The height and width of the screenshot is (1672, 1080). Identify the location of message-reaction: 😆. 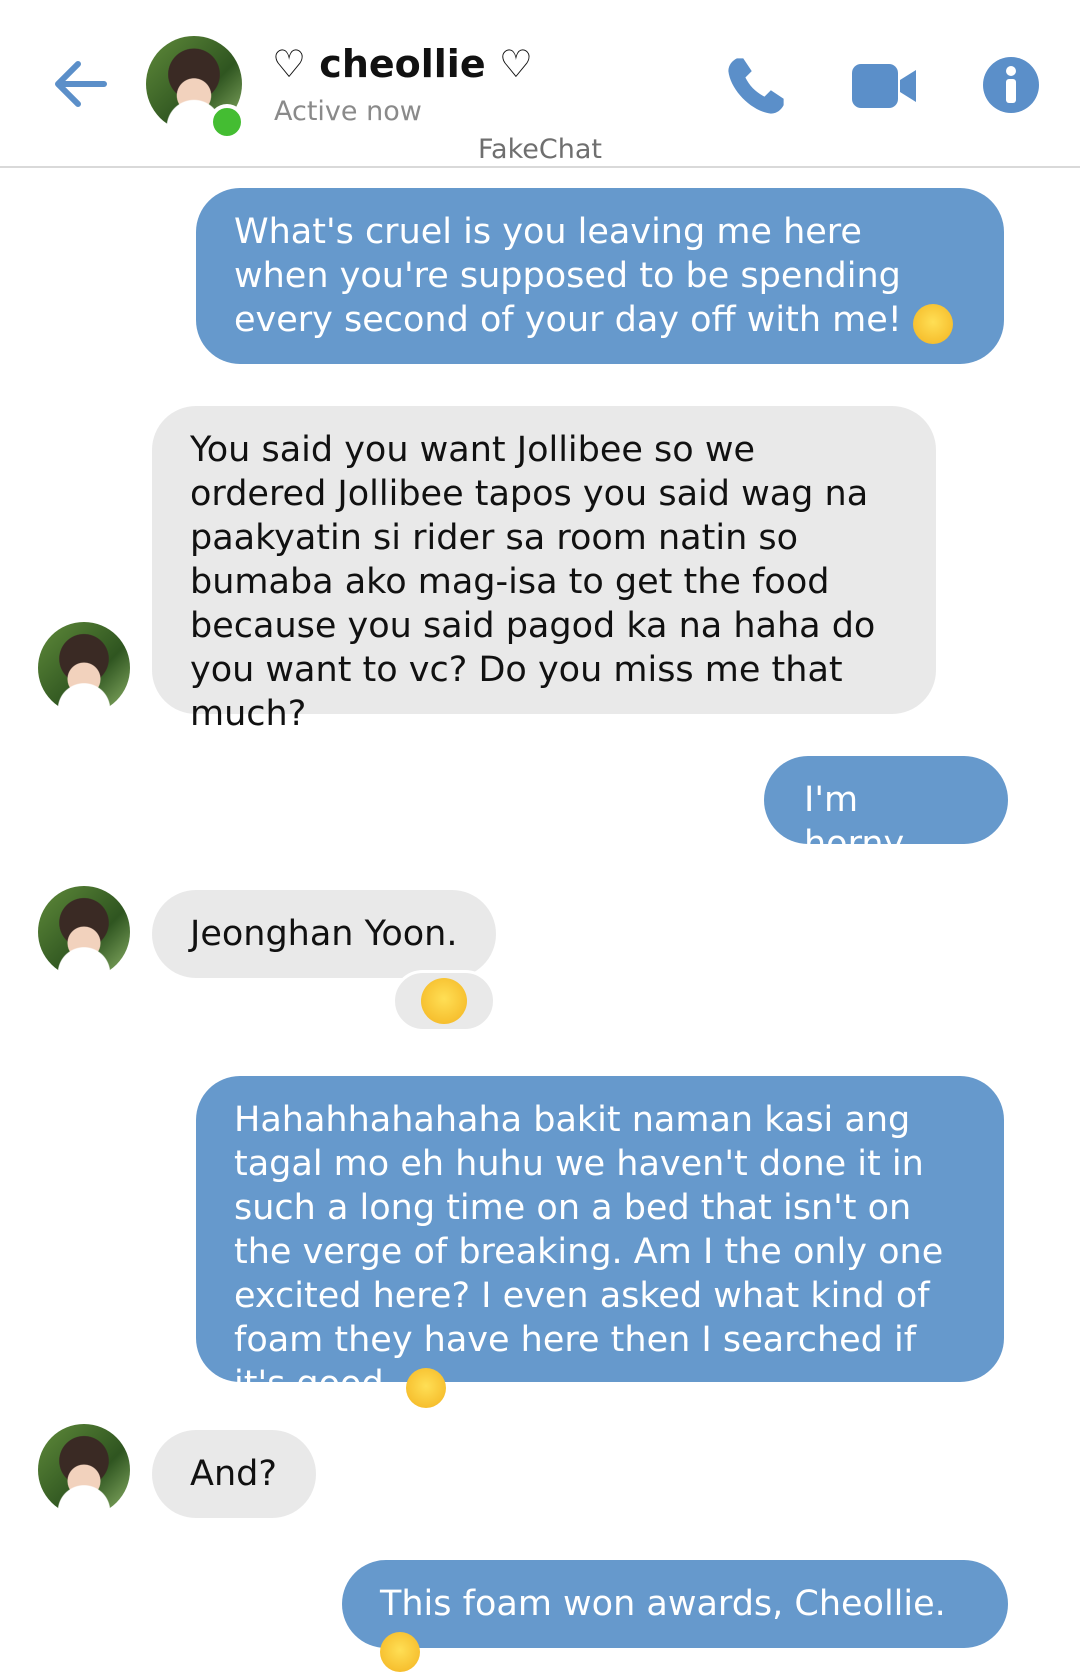
(444, 1001).